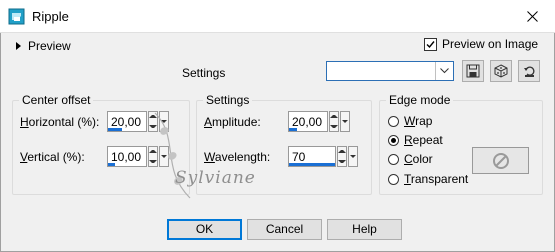 This screenshot has width=555, height=252. What do you see at coordinates (418, 121) in the screenshot?
I see `edge-mode-wrap-label: Wrap` at bounding box center [418, 121].